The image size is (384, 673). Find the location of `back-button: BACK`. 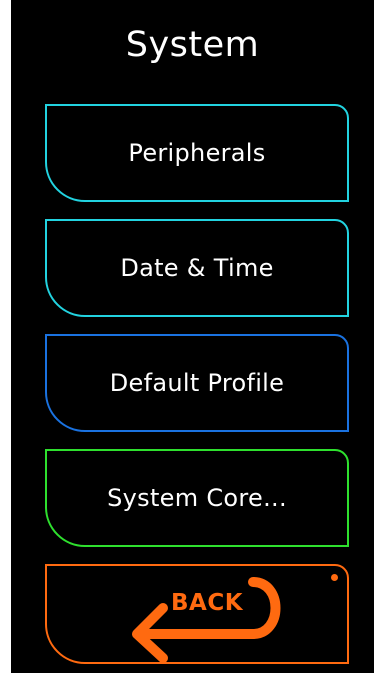

back-button: BACK is located at coordinates (197, 614).